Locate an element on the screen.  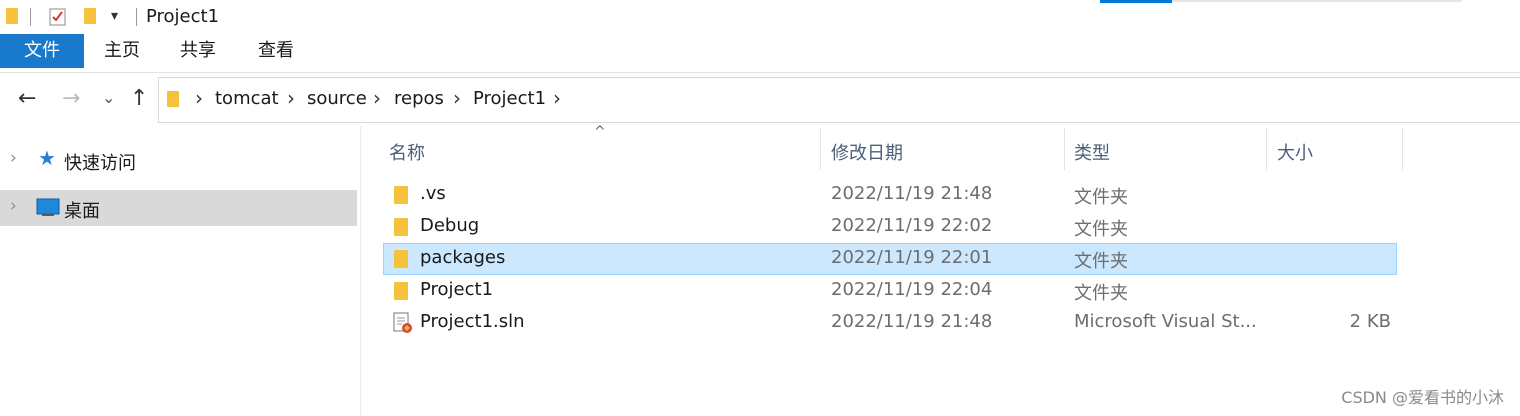
watermark-text: CSDN @爱看书的小沐 is located at coordinates (1422, 397).